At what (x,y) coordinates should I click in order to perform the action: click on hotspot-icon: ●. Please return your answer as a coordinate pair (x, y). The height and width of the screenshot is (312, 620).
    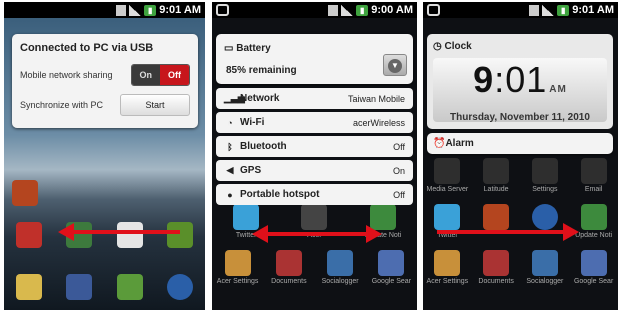
    Looking at the image, I should click on (230, 194).